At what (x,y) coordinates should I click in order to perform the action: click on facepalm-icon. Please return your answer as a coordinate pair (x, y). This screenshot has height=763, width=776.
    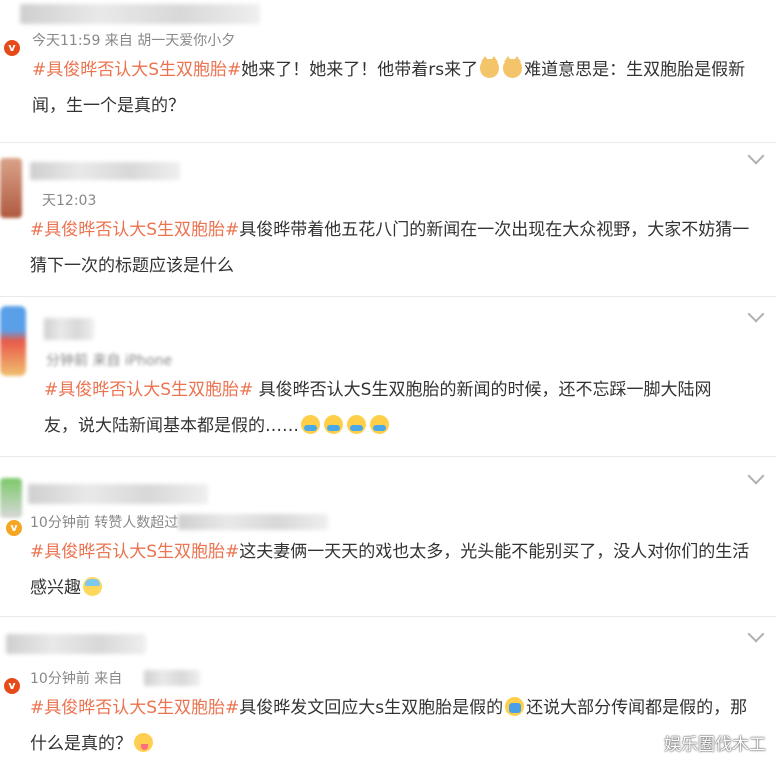
    Looking at the image, I should click on (515, 706).